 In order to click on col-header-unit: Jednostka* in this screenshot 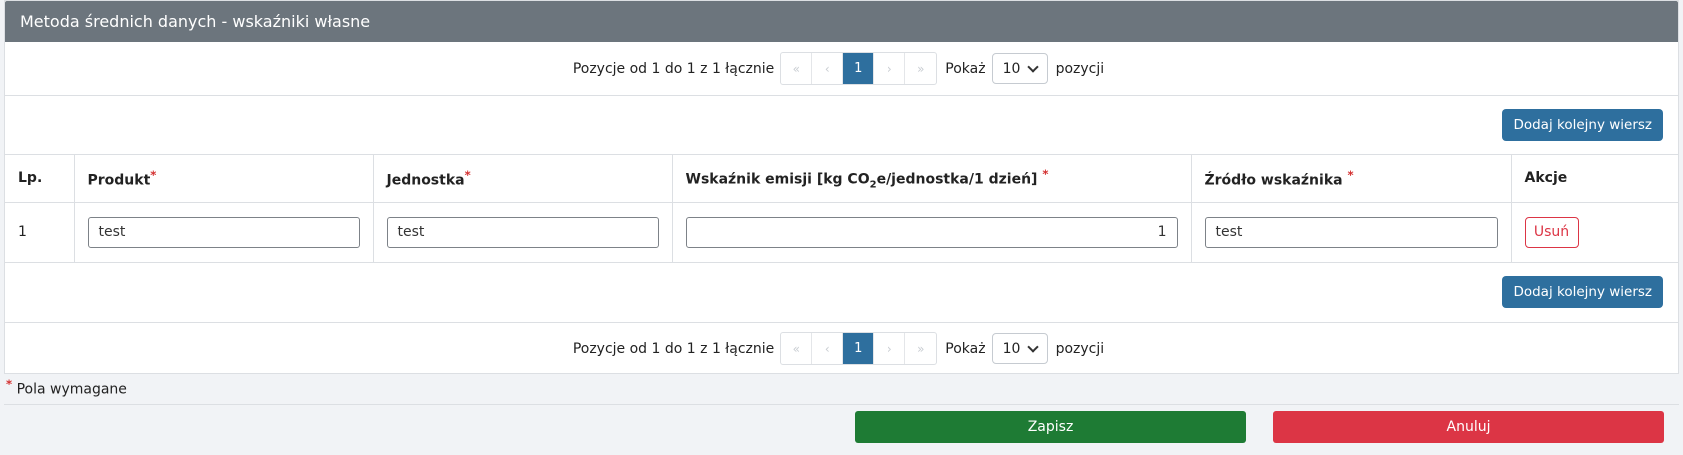, I will do `click(523, 179)`.